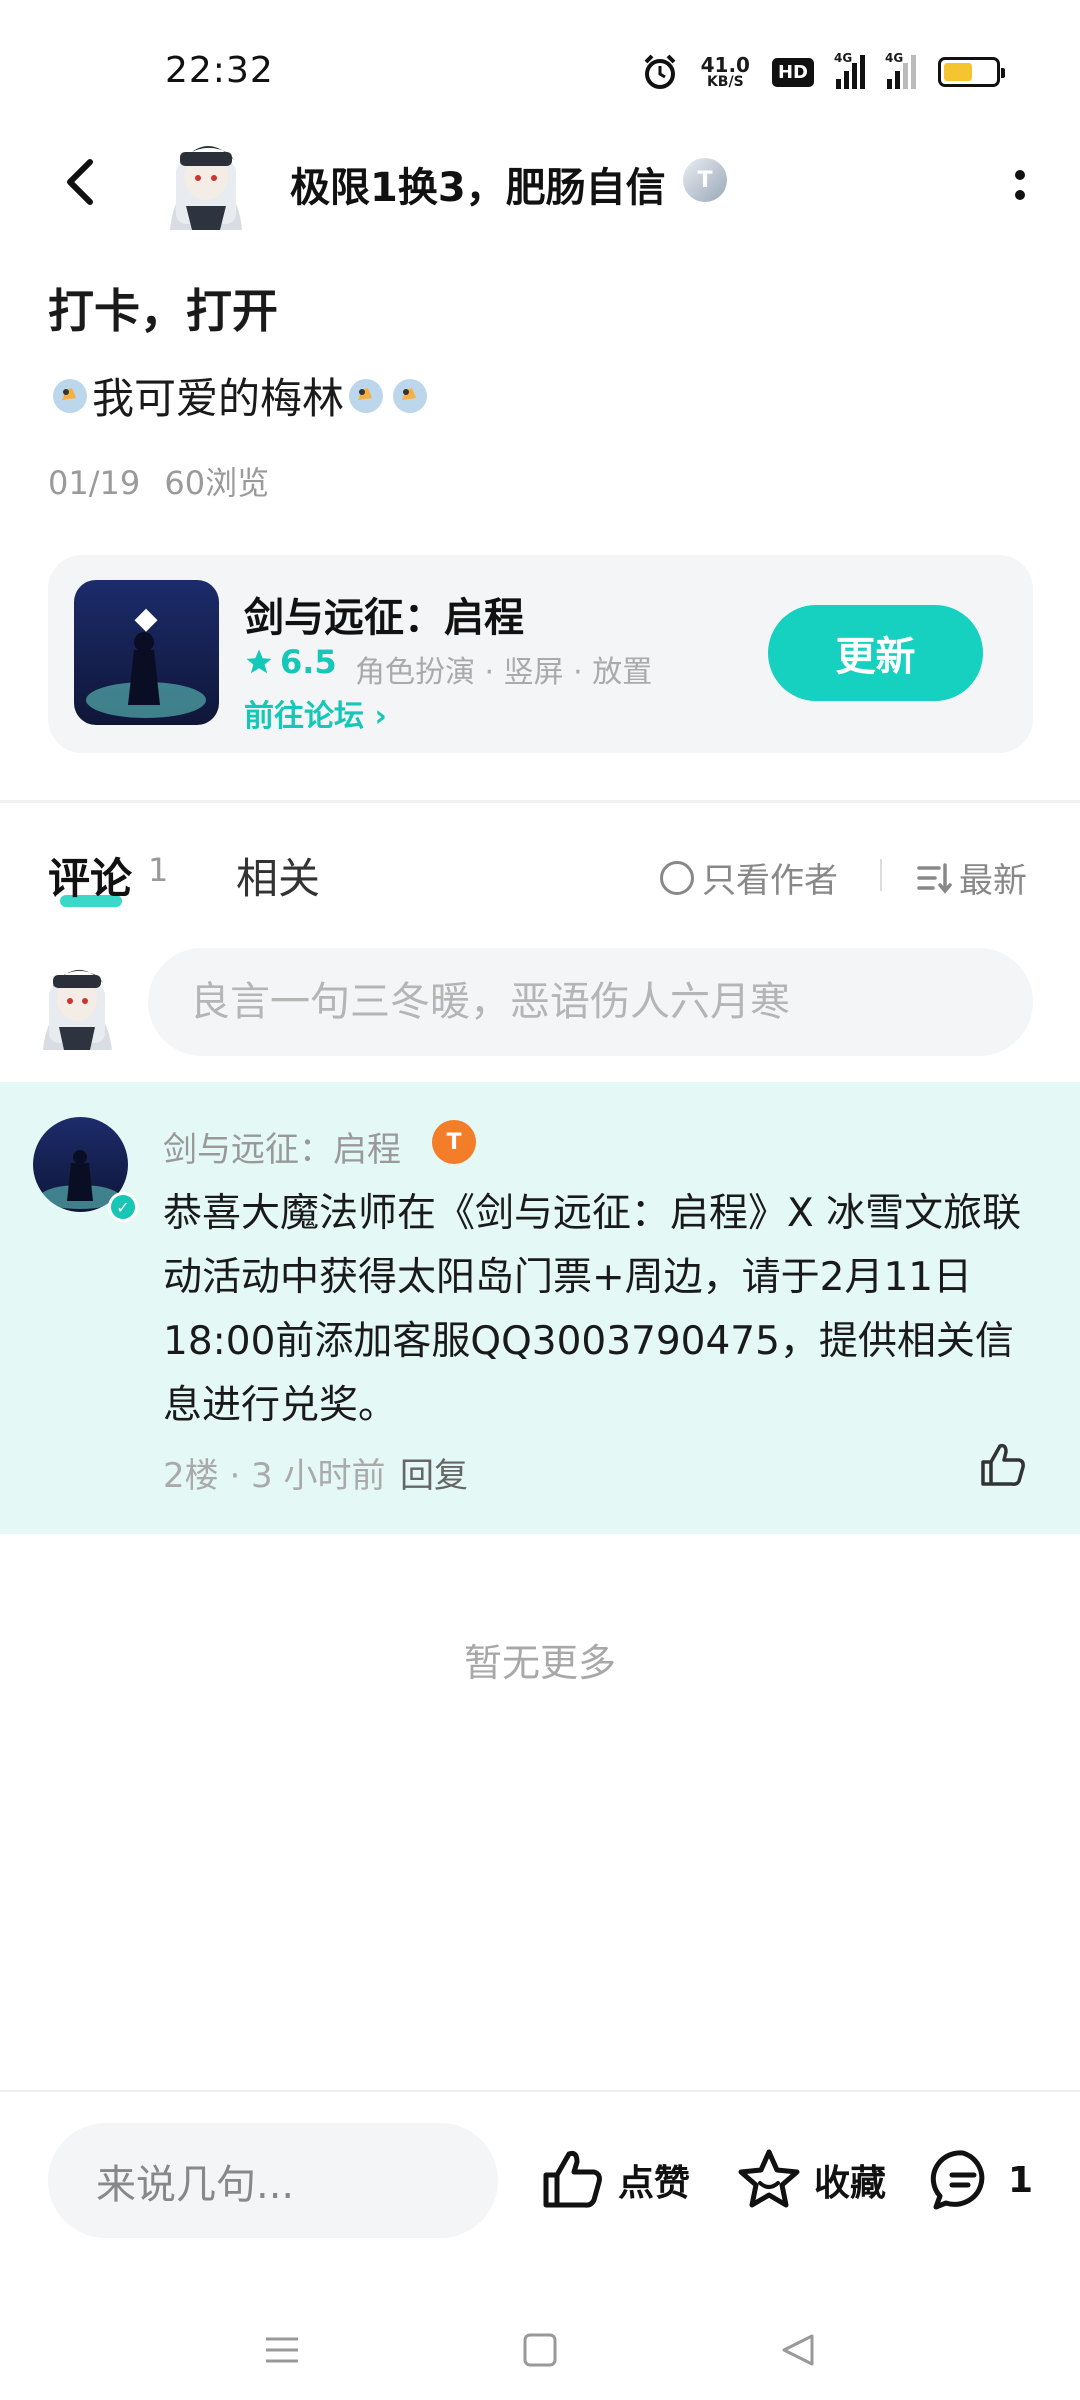  What do you see at coordinates (274, 1476) in the screenshot?
I see `comment-meta: 2楼 · 3 小时前` at bounding box center [274, 1476].